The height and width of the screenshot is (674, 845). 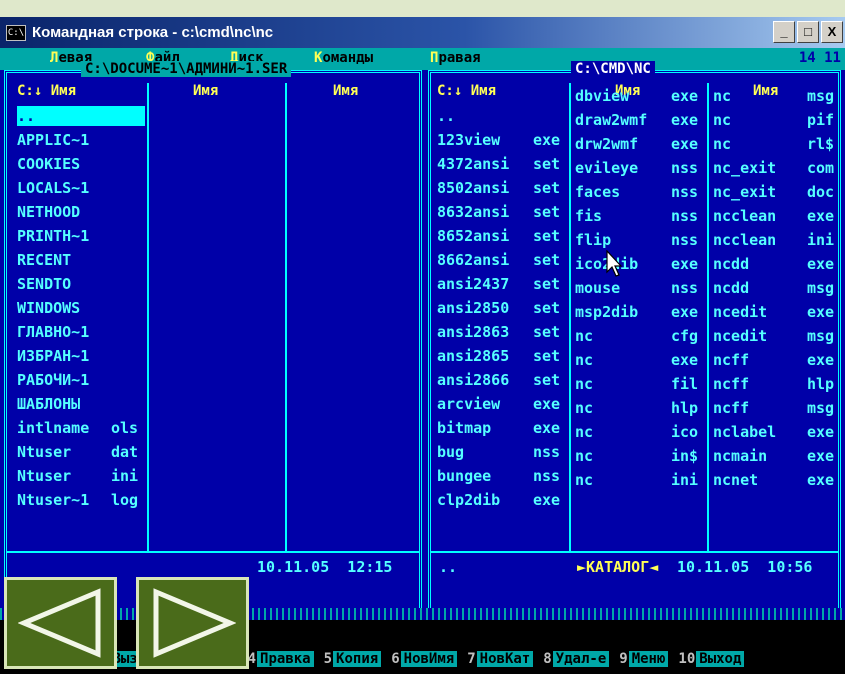 I want to click on right-file-row: 4372ansi set, so click(x=501, y=164).